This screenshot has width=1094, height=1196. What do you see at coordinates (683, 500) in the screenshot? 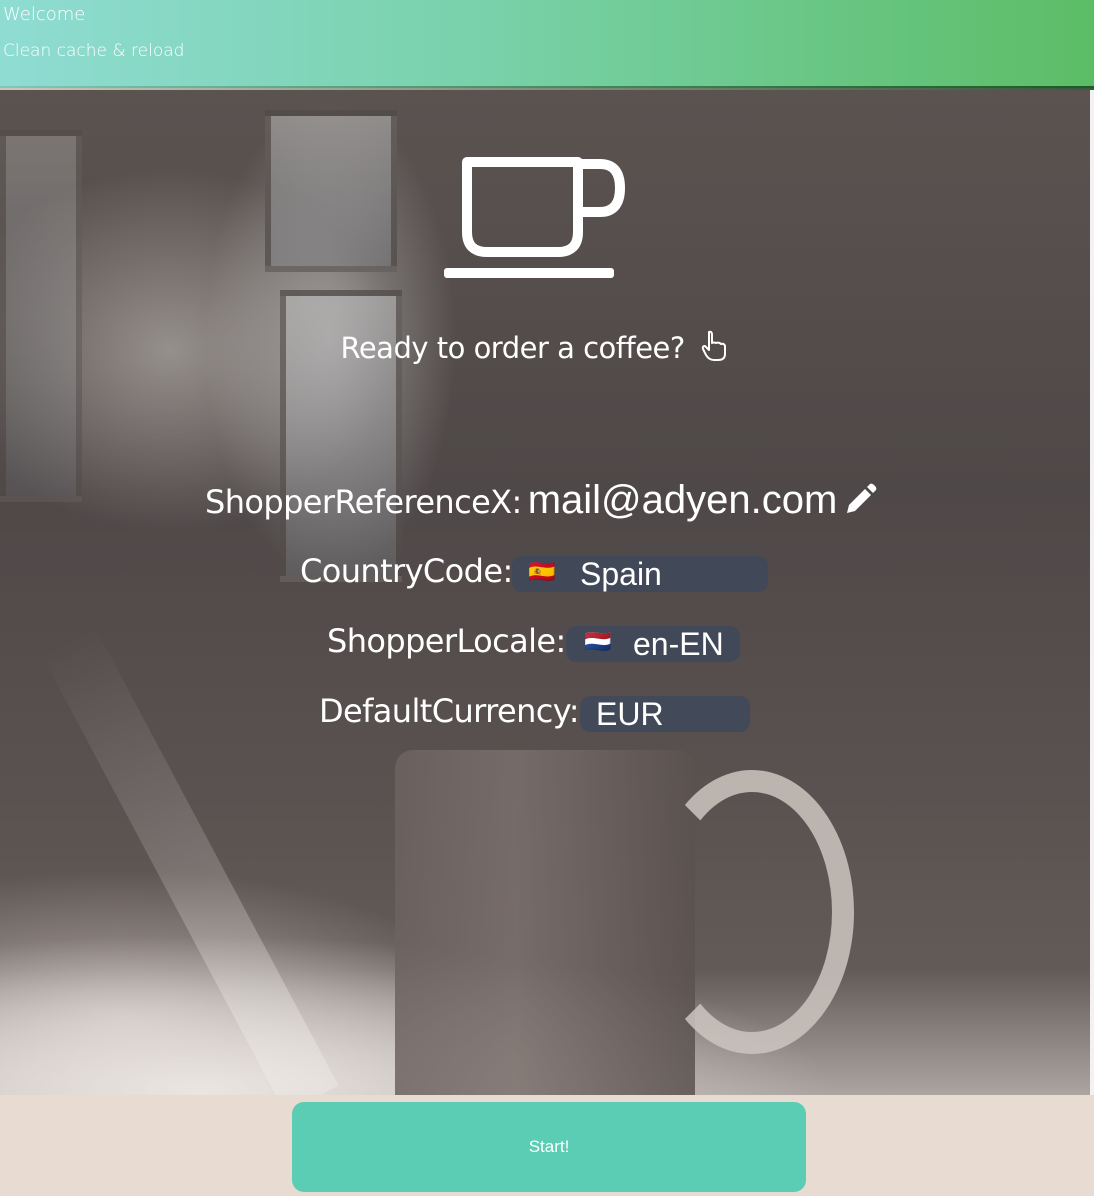
I see `shopper-reference-value: mail@adyen.com` at bounding box center [683, 500].